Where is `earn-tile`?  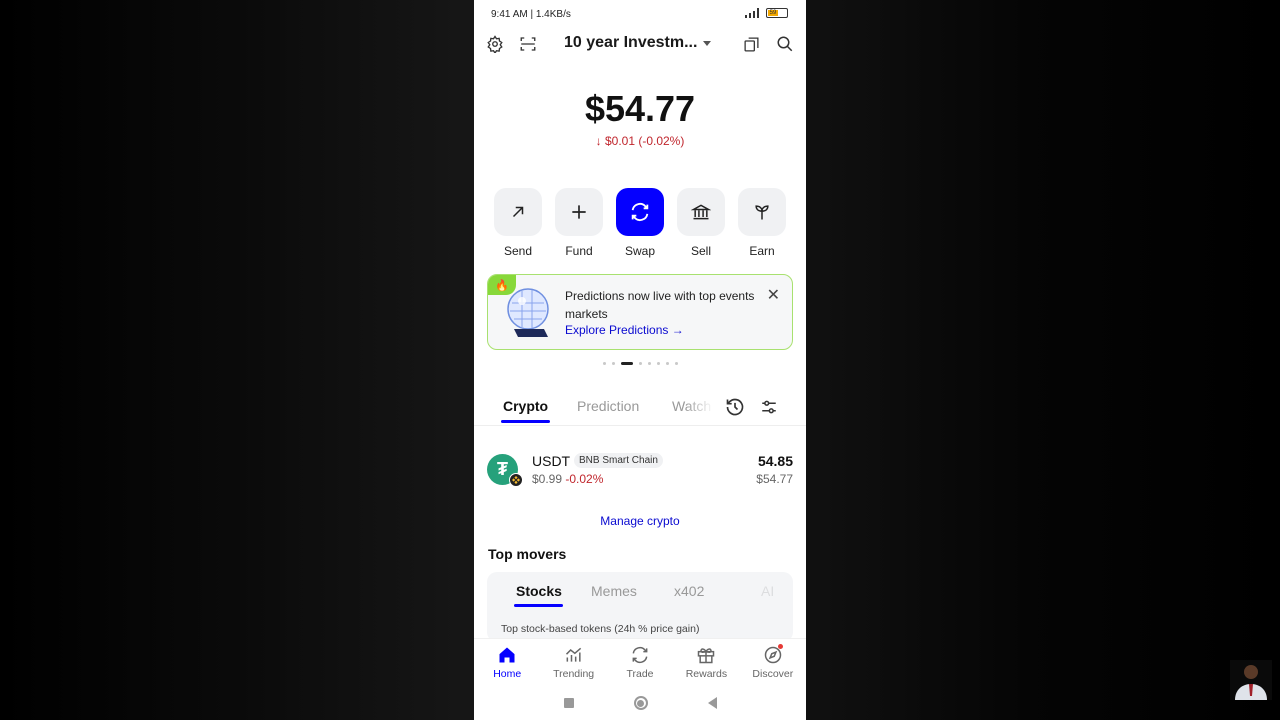
earn-tile is located at coordinates (762, 212).